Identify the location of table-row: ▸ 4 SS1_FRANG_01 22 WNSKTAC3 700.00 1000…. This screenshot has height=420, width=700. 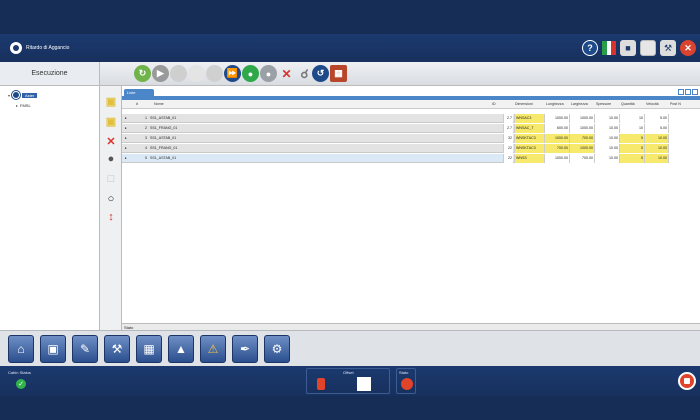
(411, 148).